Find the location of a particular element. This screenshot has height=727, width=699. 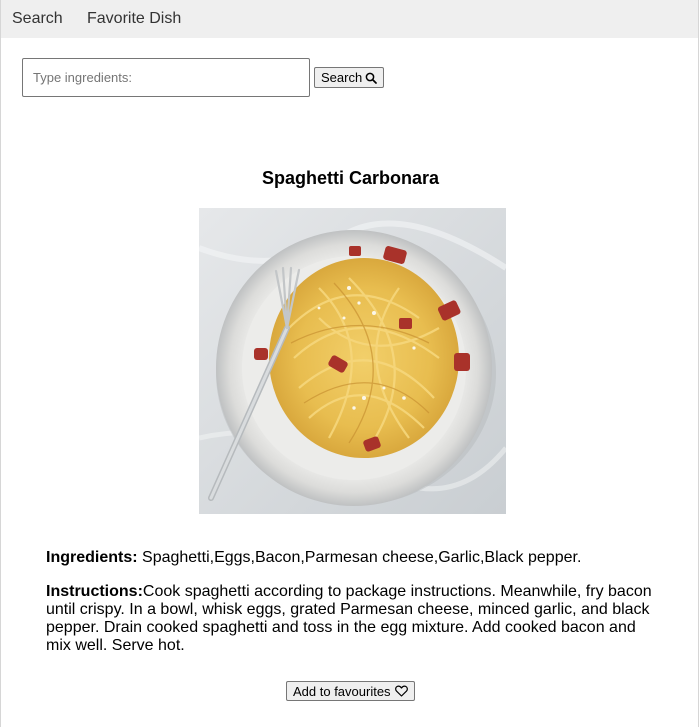

search-button: Search is located at coordinates (349, 77).